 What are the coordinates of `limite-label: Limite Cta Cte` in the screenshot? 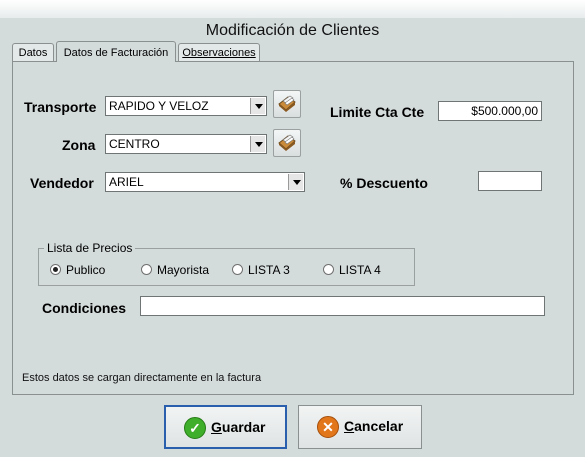 It's located at (377, 112).